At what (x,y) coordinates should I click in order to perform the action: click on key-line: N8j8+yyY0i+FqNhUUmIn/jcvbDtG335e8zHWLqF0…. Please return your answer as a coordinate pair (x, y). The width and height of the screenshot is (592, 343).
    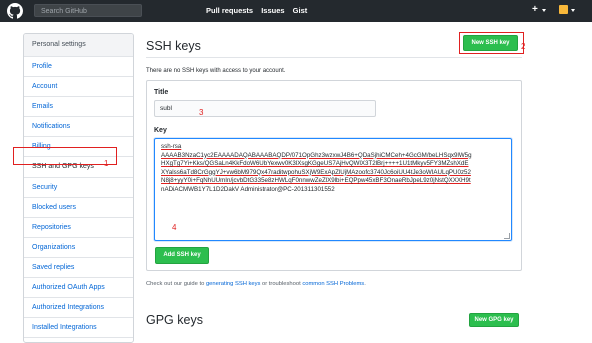
    Looking at the image, I should click on (316, 180).